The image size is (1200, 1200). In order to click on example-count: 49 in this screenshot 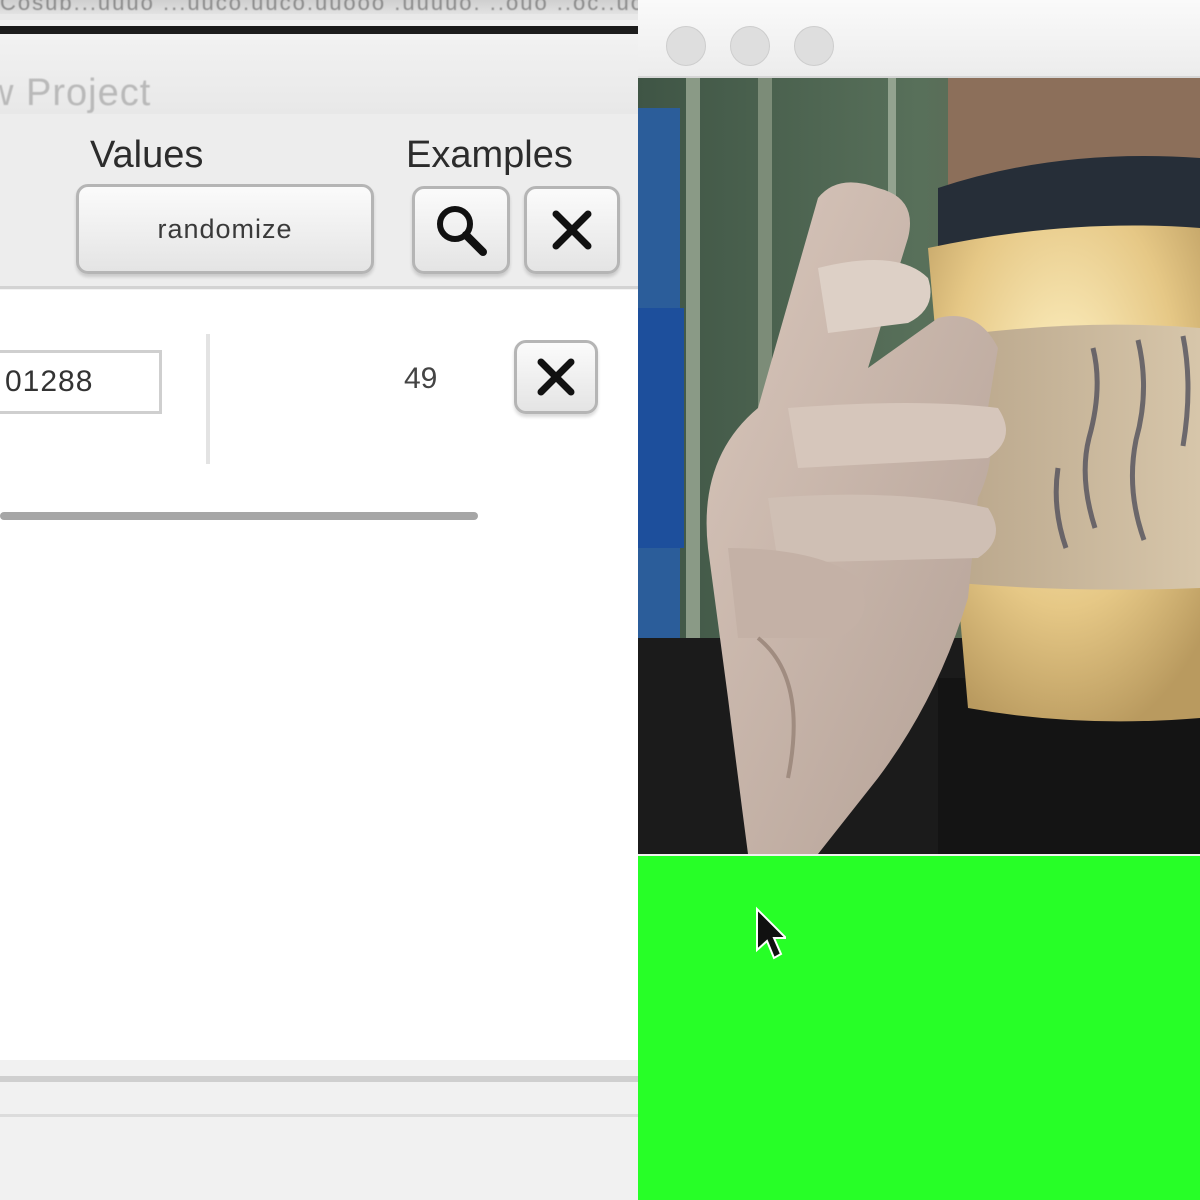, I will do `click(421, 378)`.